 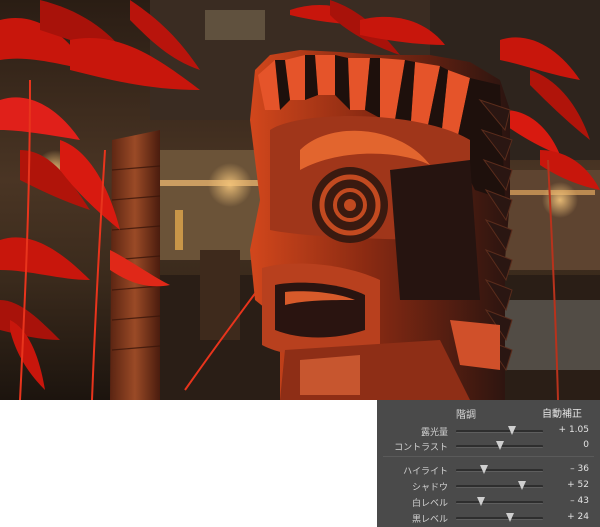 What do you see at coordinates (499, 517) in the screenshot?
I see `blacks-slider` at bounding box center [499, 517].